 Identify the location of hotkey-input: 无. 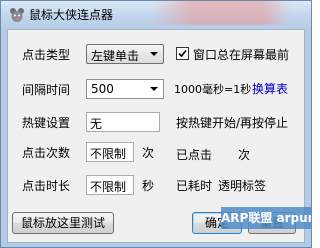
(123, 122).